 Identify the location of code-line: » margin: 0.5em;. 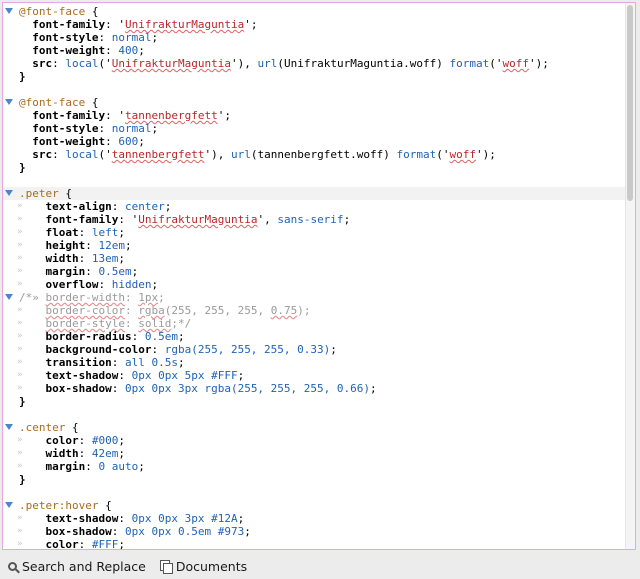
(321, 271).